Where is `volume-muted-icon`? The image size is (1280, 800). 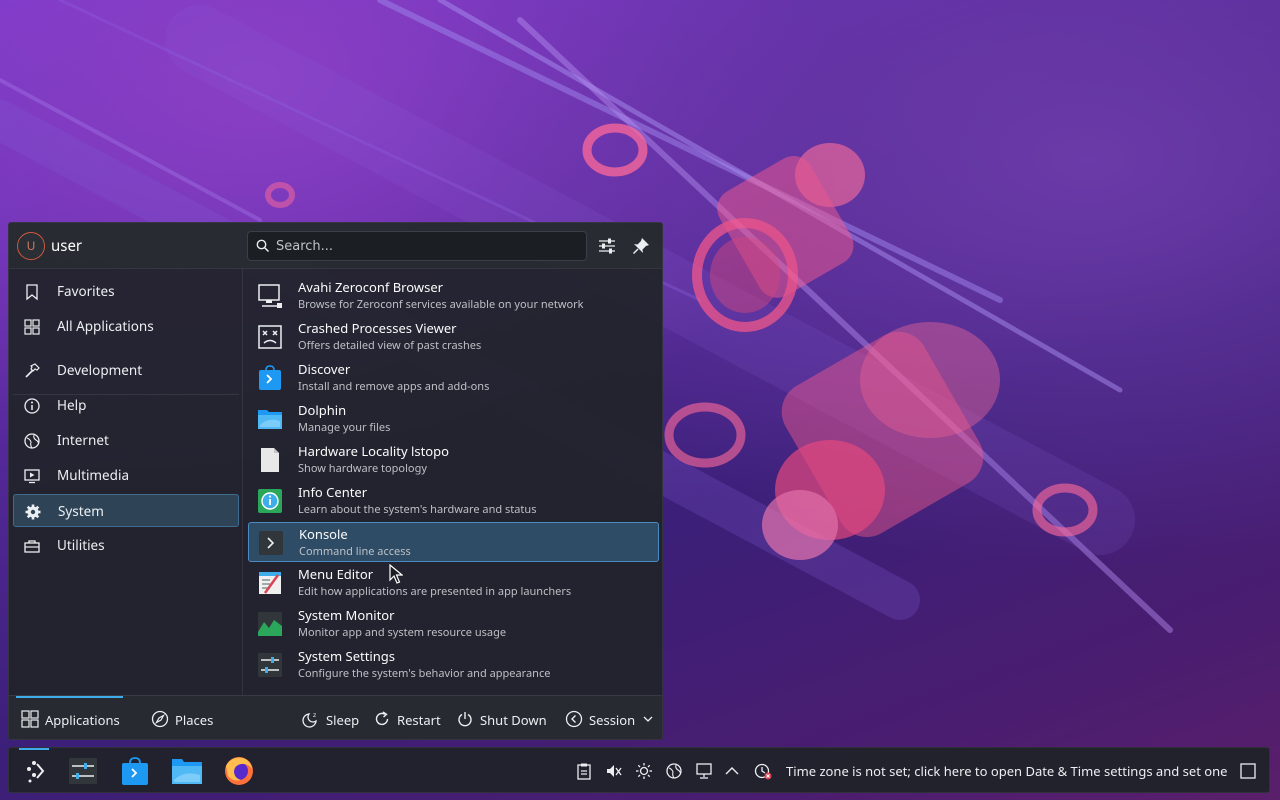 volume-muted-icon is located at coordinates (614, 771).